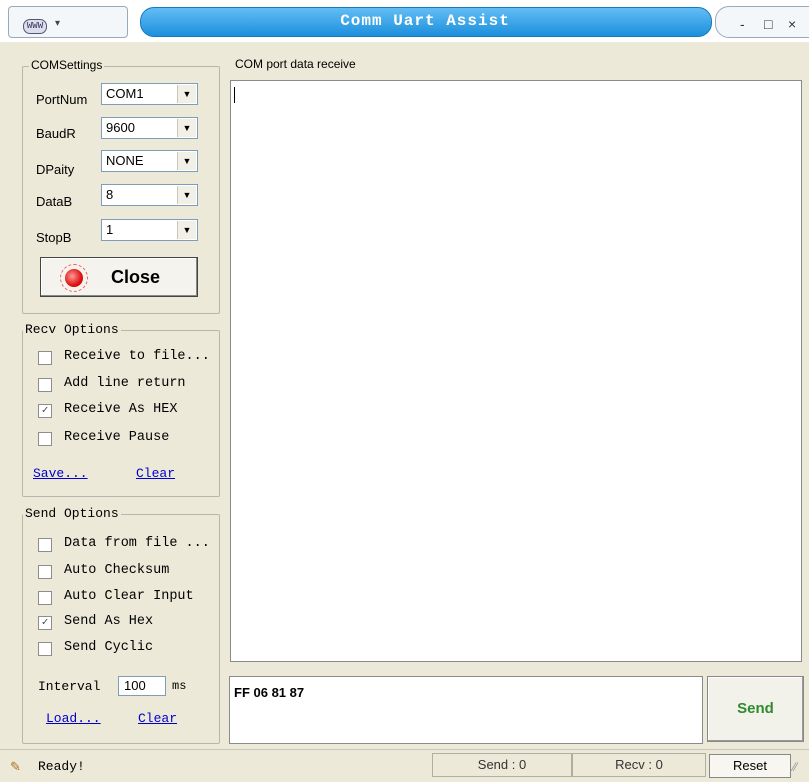 The width and height of the screenshot is (809, 782). Describe the element at coordinates (149, 94) in the screenshot. I see `port-select: COM1 ▼` at that location.